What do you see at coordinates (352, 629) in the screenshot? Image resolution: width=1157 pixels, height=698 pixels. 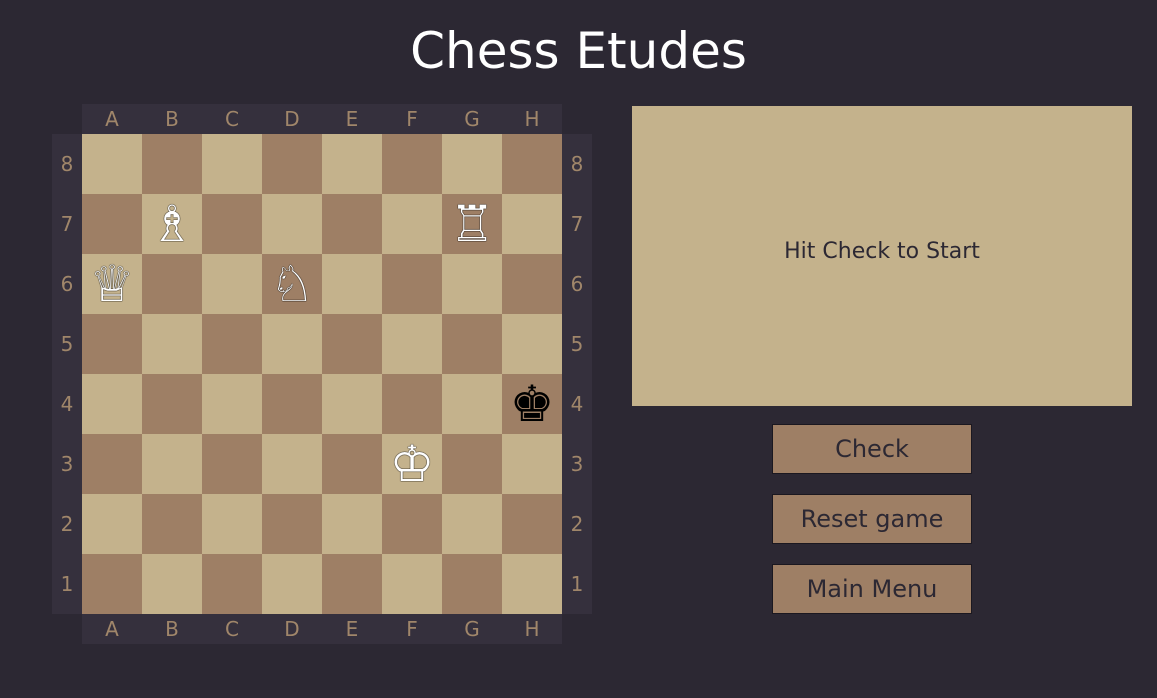 I see `file-label-e: E` at bounding box center [352, 629].